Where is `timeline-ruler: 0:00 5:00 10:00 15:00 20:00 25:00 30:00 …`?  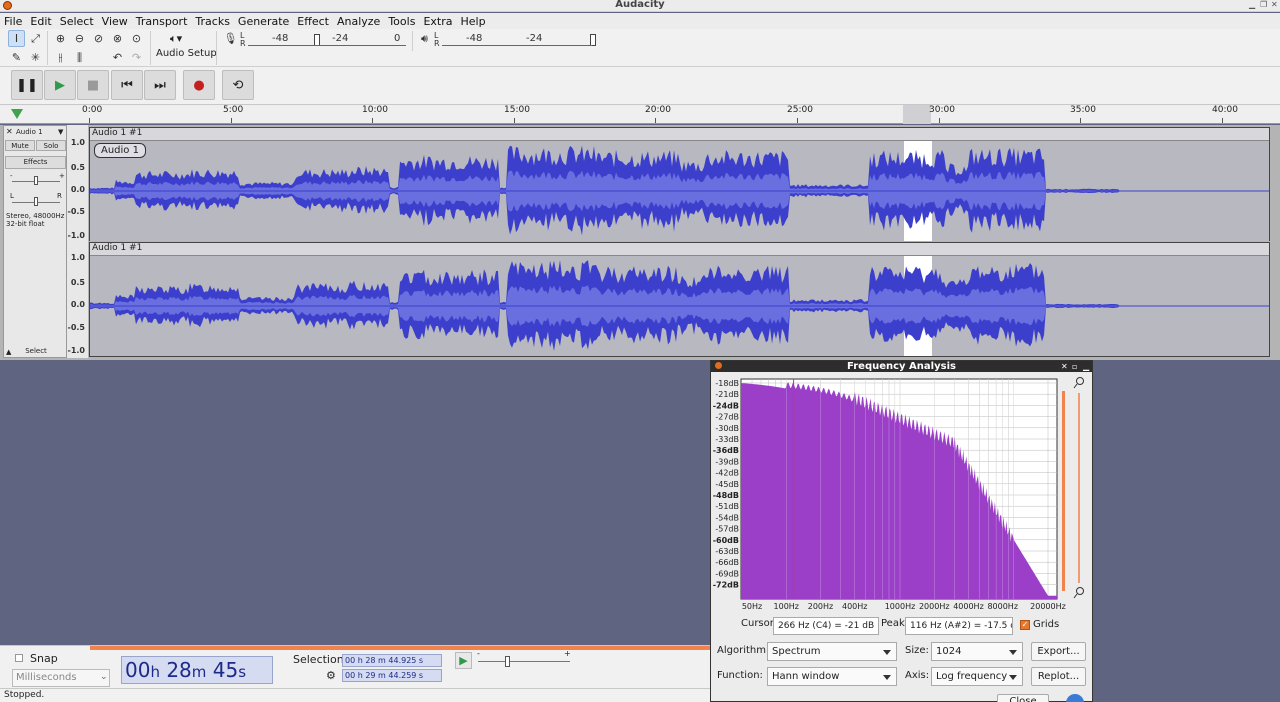 timeline-ruler: 0:00 5:00 10:00 15:00 20:00 25:00 30:00 … is located at coordinates (640, 114).